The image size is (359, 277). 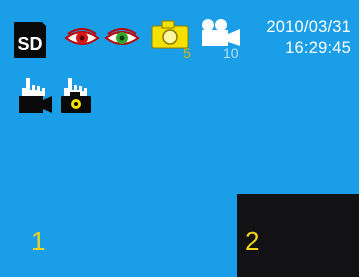 What do you see at coordinates (38, 241) in the screenshot?
I see `zone-1-label: 1` at bounding box center [38, 241].